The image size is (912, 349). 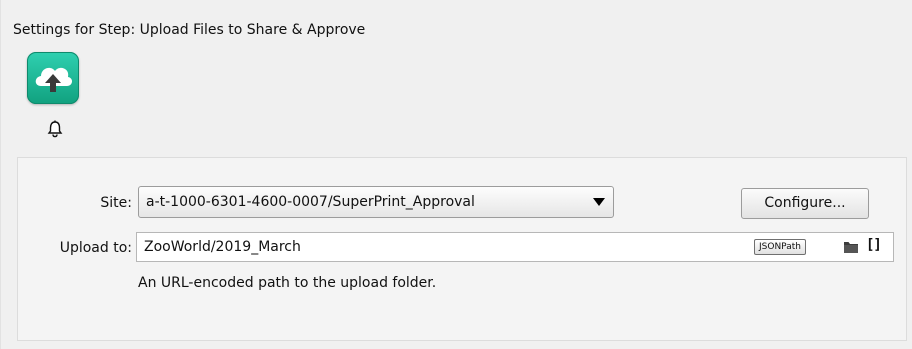 What do you see at coordinates (851, 247) in the screenshot?
I see `folder-icon` at bounding box center [851, 247].